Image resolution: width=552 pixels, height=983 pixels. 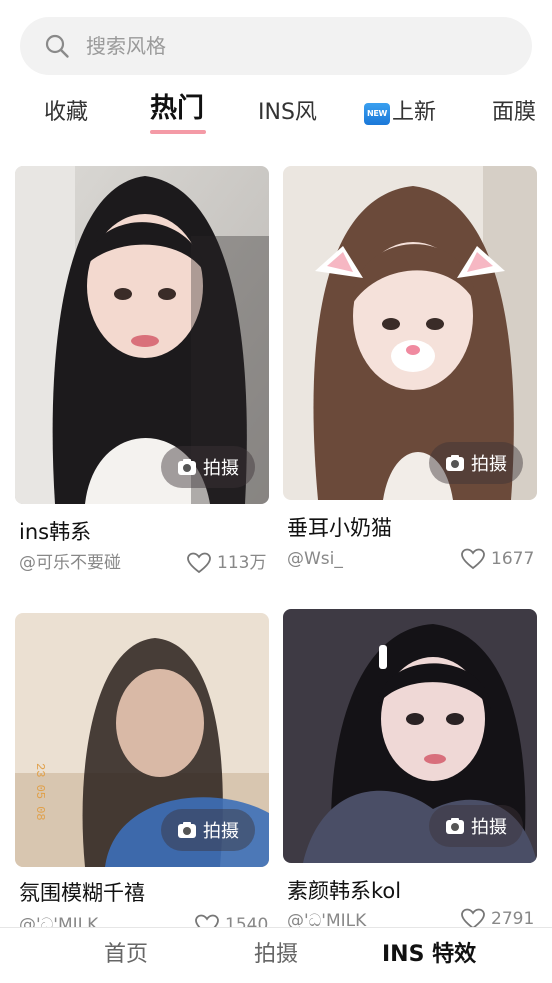 What do you see at coordinates (226, 563) in the screenshot?
I see `like-count: 113万` at bounding box center [226, 563].